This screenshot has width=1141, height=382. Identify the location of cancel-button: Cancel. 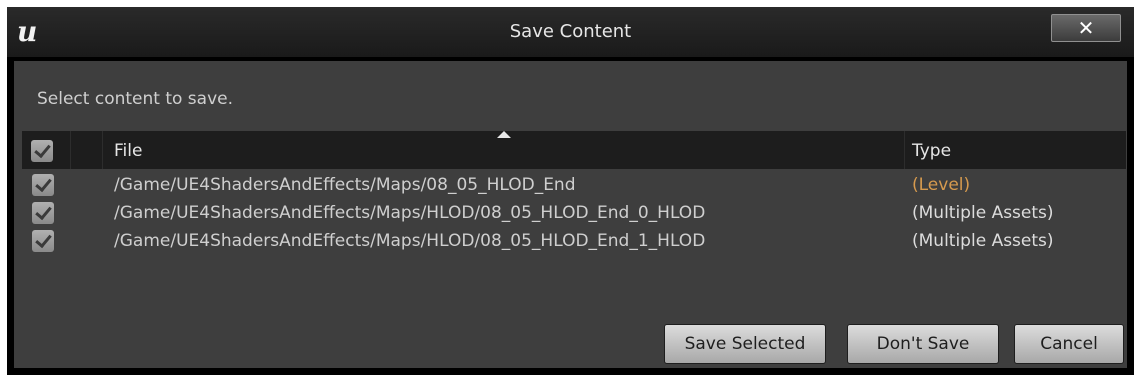
(1069, 344).